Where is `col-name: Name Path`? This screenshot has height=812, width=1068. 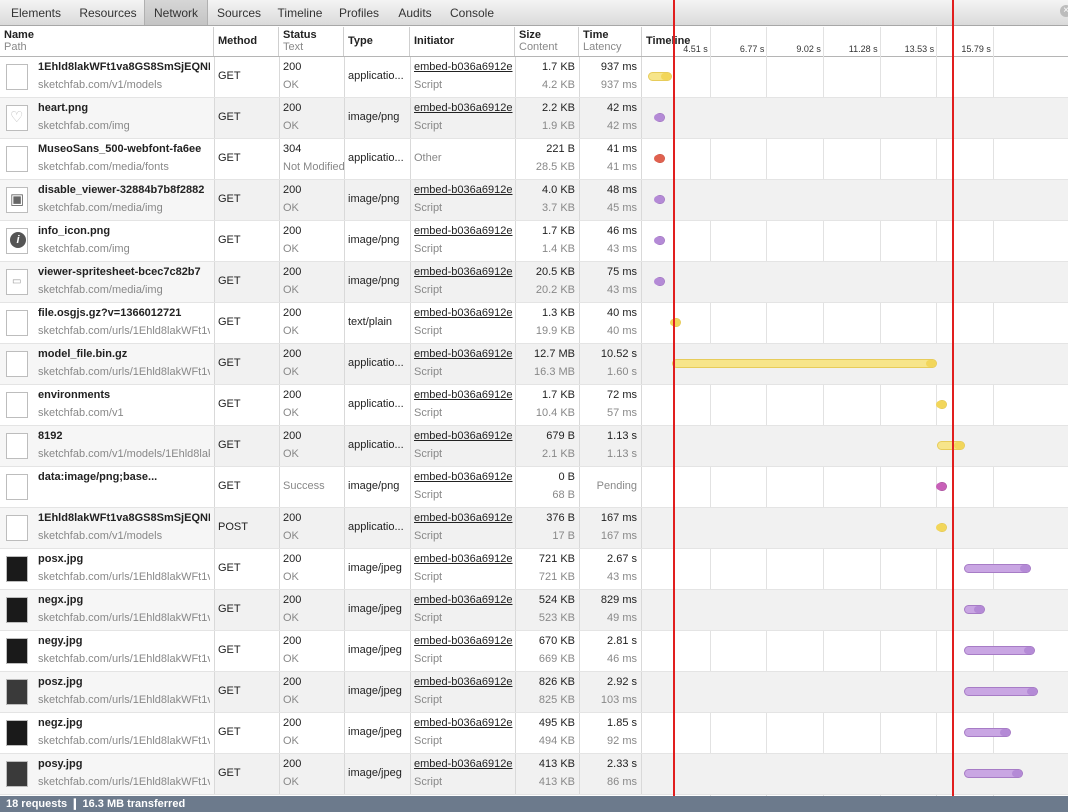 col-name: Name Path is located at coordinates (107, 41).